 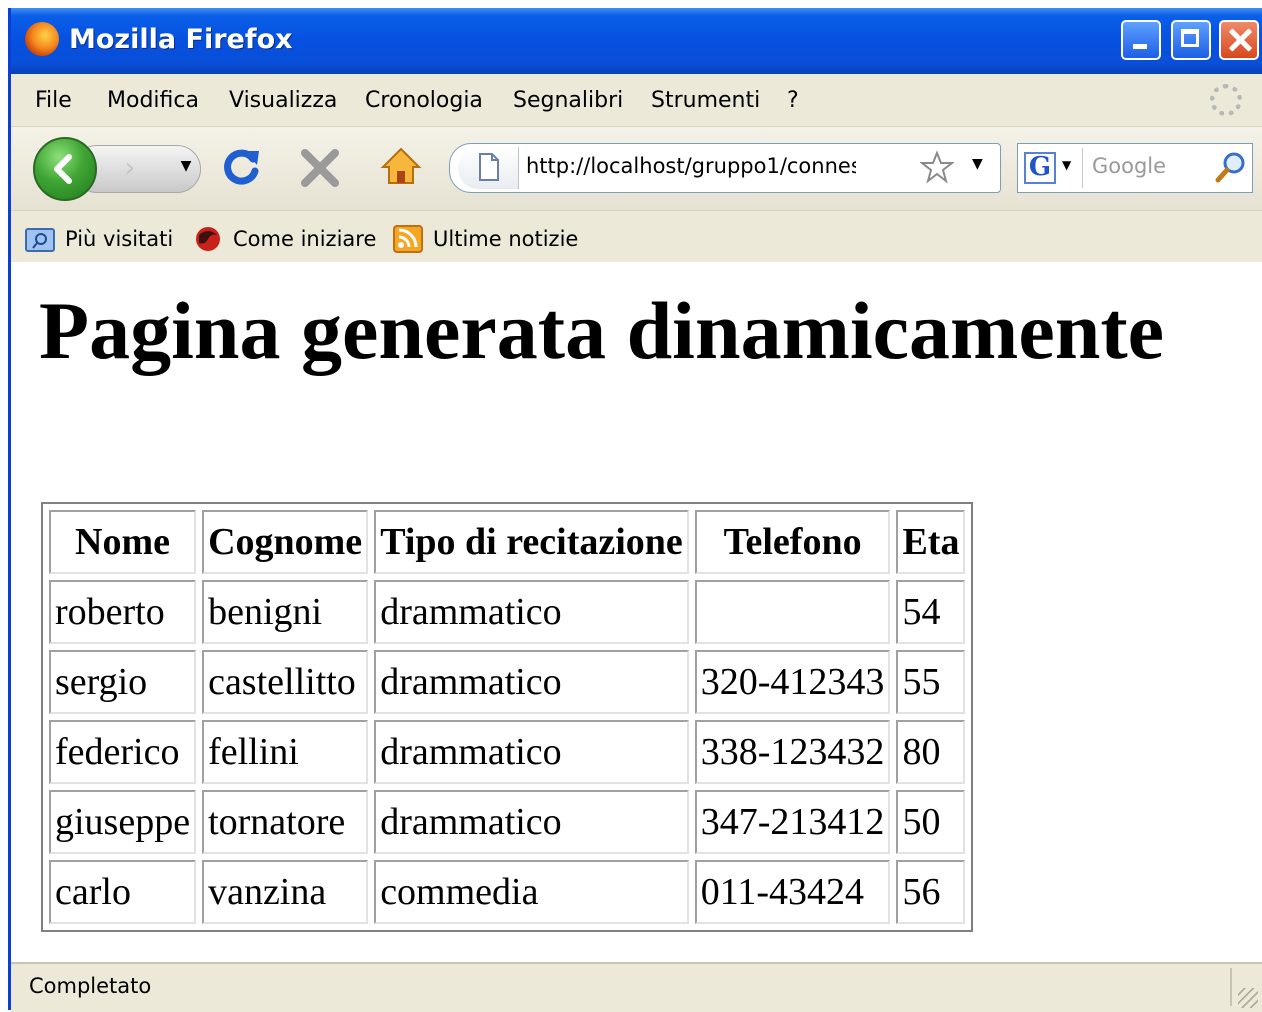 I want to click on cell-eta: 55, so click(x=931, y=682).